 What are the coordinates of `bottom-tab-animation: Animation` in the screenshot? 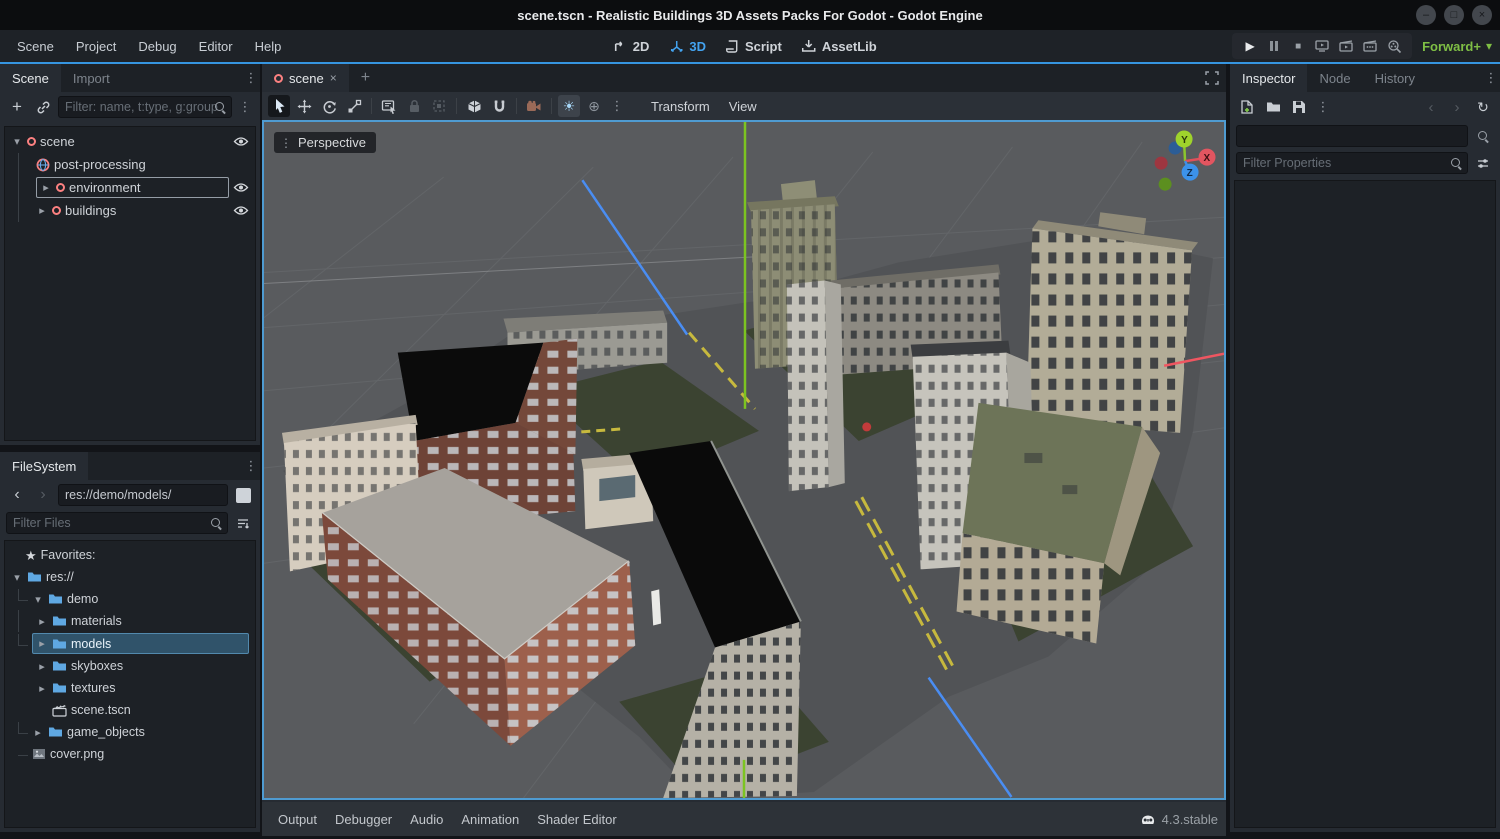 It's located at (490, 819).